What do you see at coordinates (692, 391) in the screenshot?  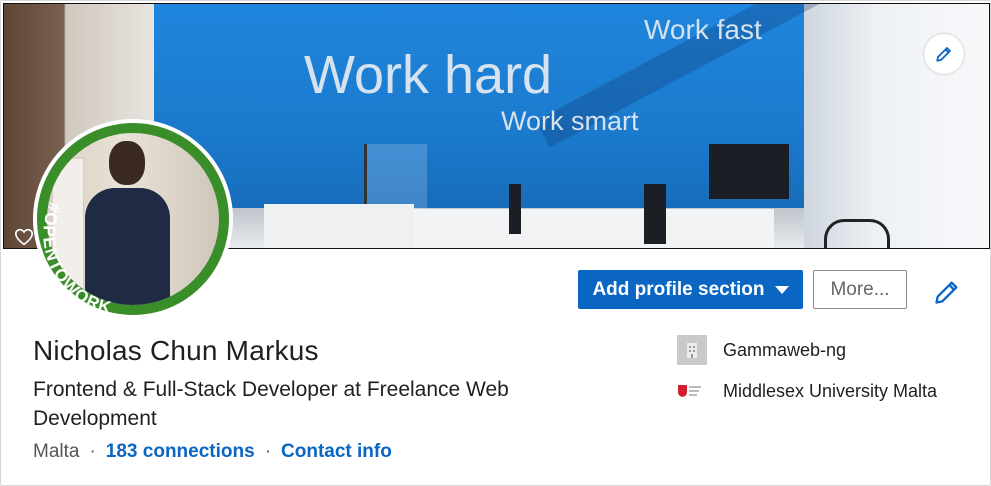 I see `university-logo` at bounding box center [692, 391].